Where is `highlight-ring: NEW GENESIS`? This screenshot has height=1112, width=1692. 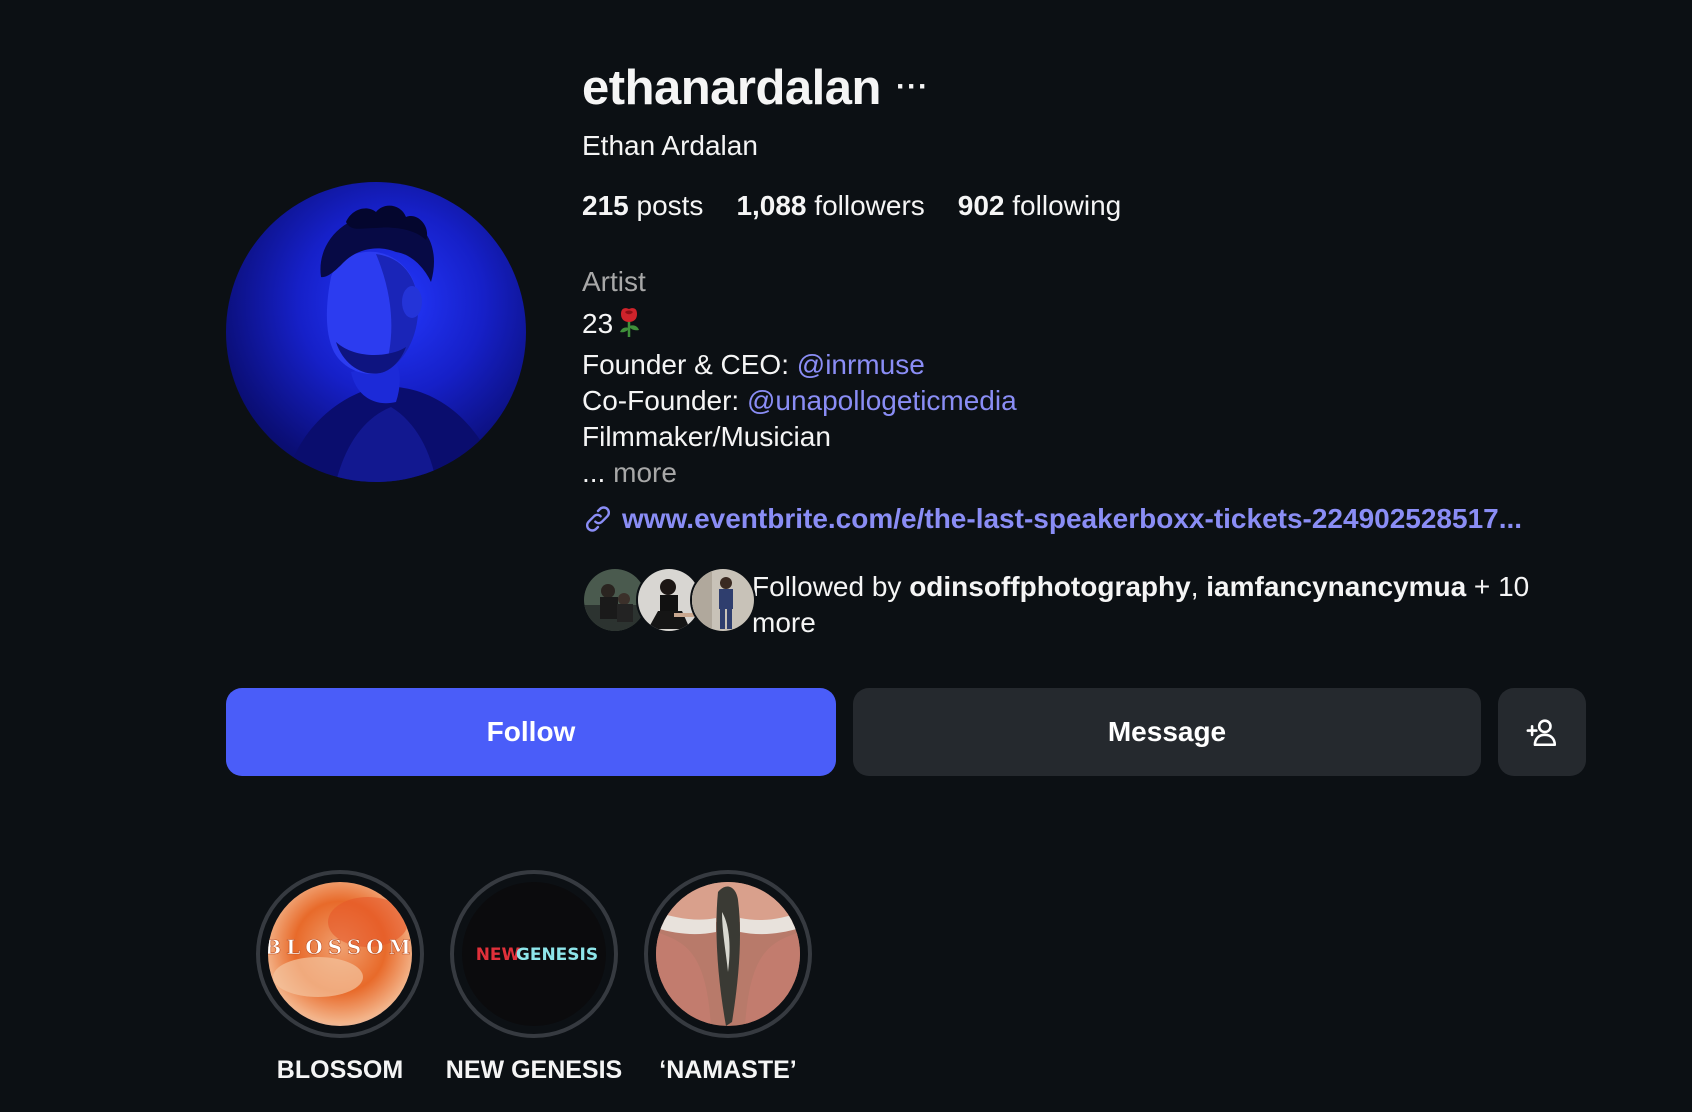
highlight-ring: NEW GENESIS is located at coordinates (534, 954).